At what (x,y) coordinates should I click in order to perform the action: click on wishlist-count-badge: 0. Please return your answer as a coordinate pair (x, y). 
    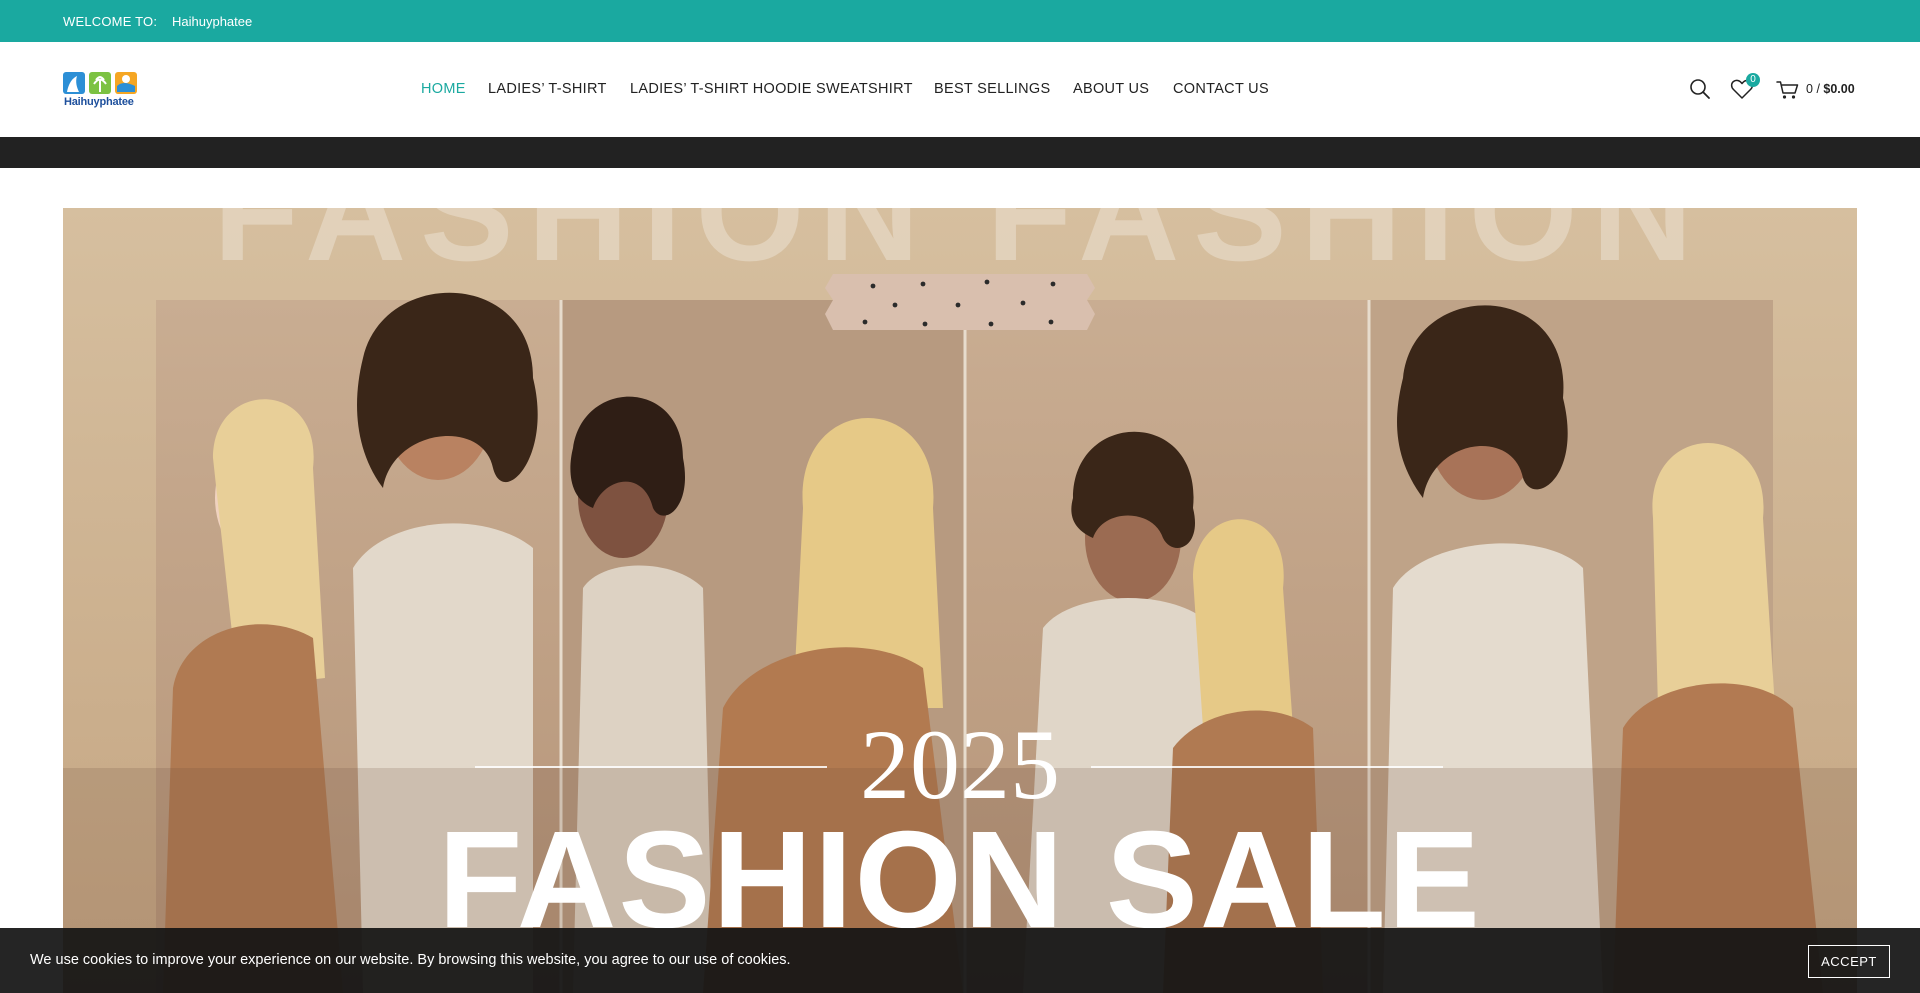
    Looking at the image, I should click on (1753, 80).